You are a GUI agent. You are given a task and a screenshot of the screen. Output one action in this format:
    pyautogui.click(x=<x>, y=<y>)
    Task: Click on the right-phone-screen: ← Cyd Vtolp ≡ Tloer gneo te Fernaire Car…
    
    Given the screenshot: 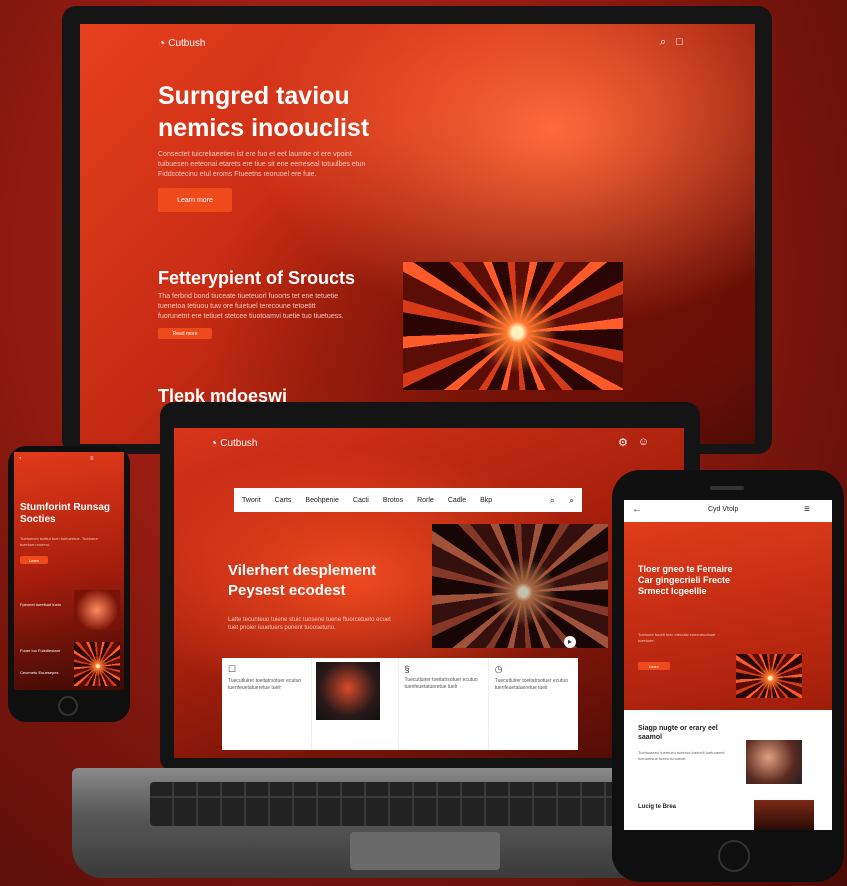 What is the action you would take?
    pyautogui.click(x=728, y=665)
    